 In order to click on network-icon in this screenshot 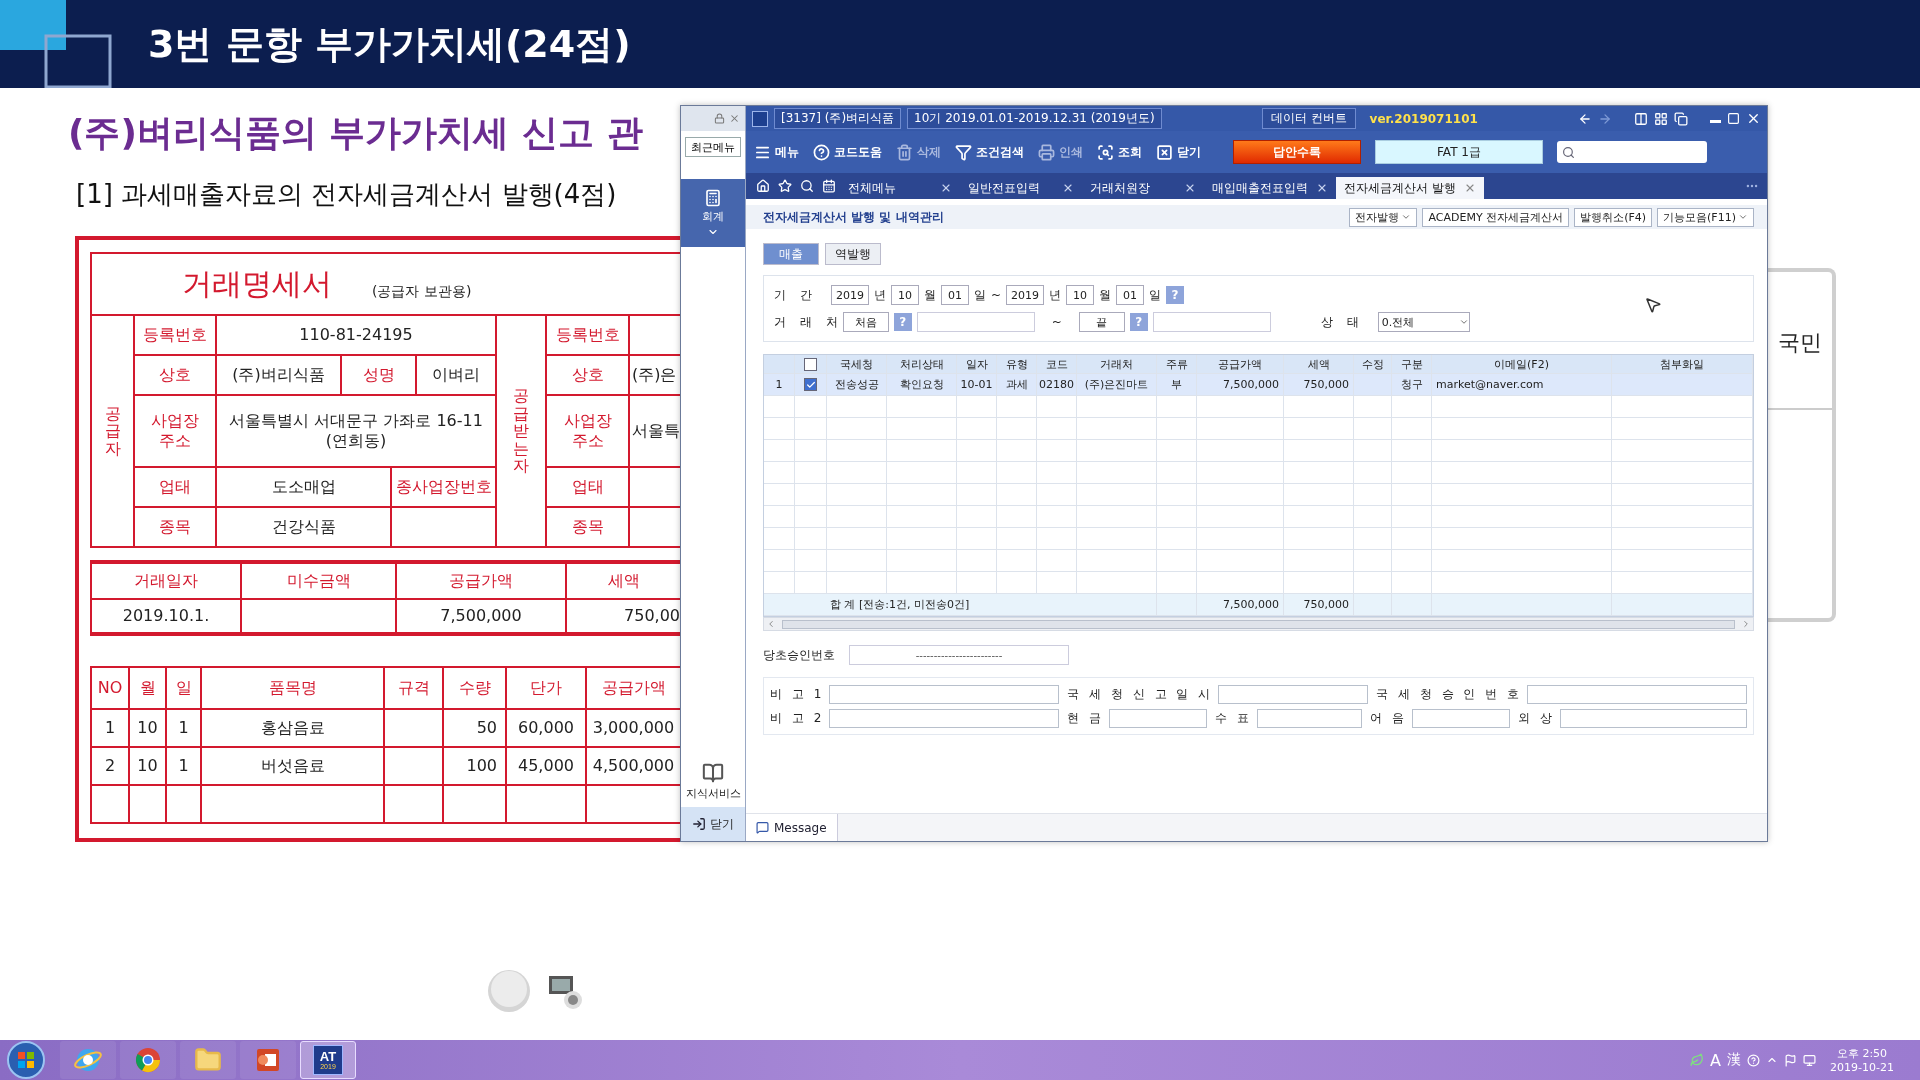, I will do `click(1810, 1060)`.